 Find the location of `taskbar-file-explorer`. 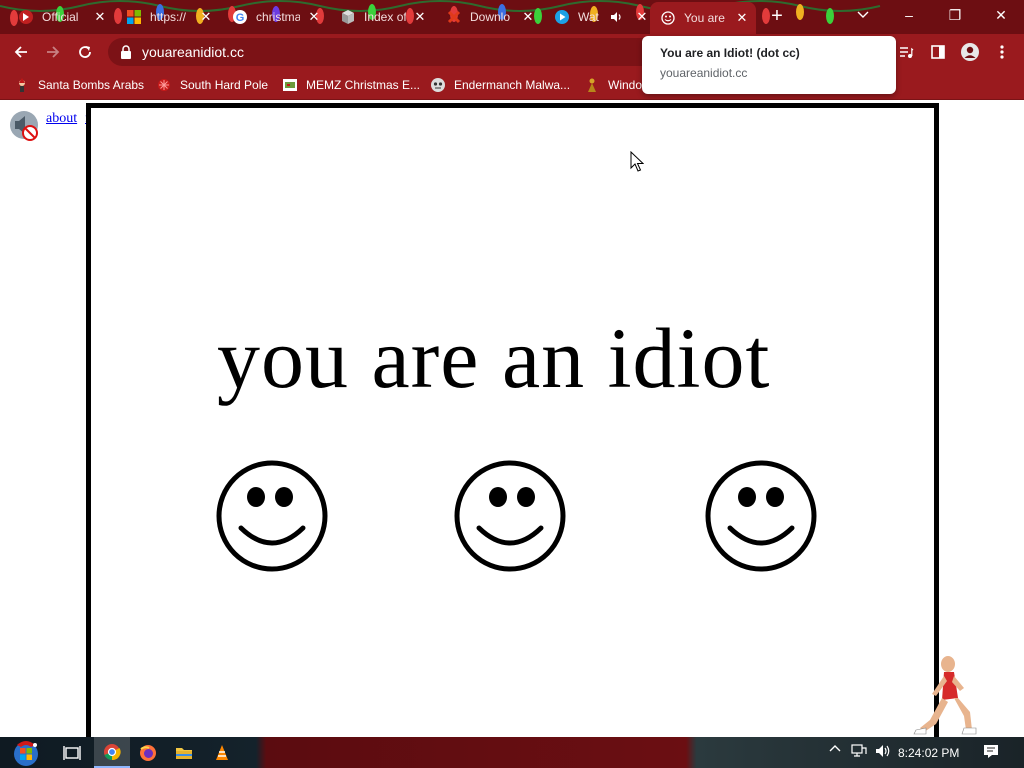

taskbar-file-explorer is located at coordinates (184, 752).